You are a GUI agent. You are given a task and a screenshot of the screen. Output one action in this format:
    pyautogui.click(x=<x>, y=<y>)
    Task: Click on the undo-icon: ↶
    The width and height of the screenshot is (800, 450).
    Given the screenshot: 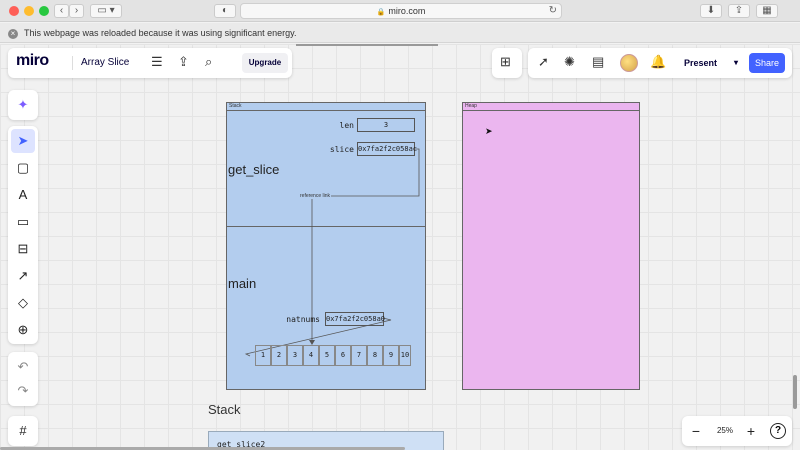 What is the action you would take?
    pyautogui.click(x=23, y=367)
    